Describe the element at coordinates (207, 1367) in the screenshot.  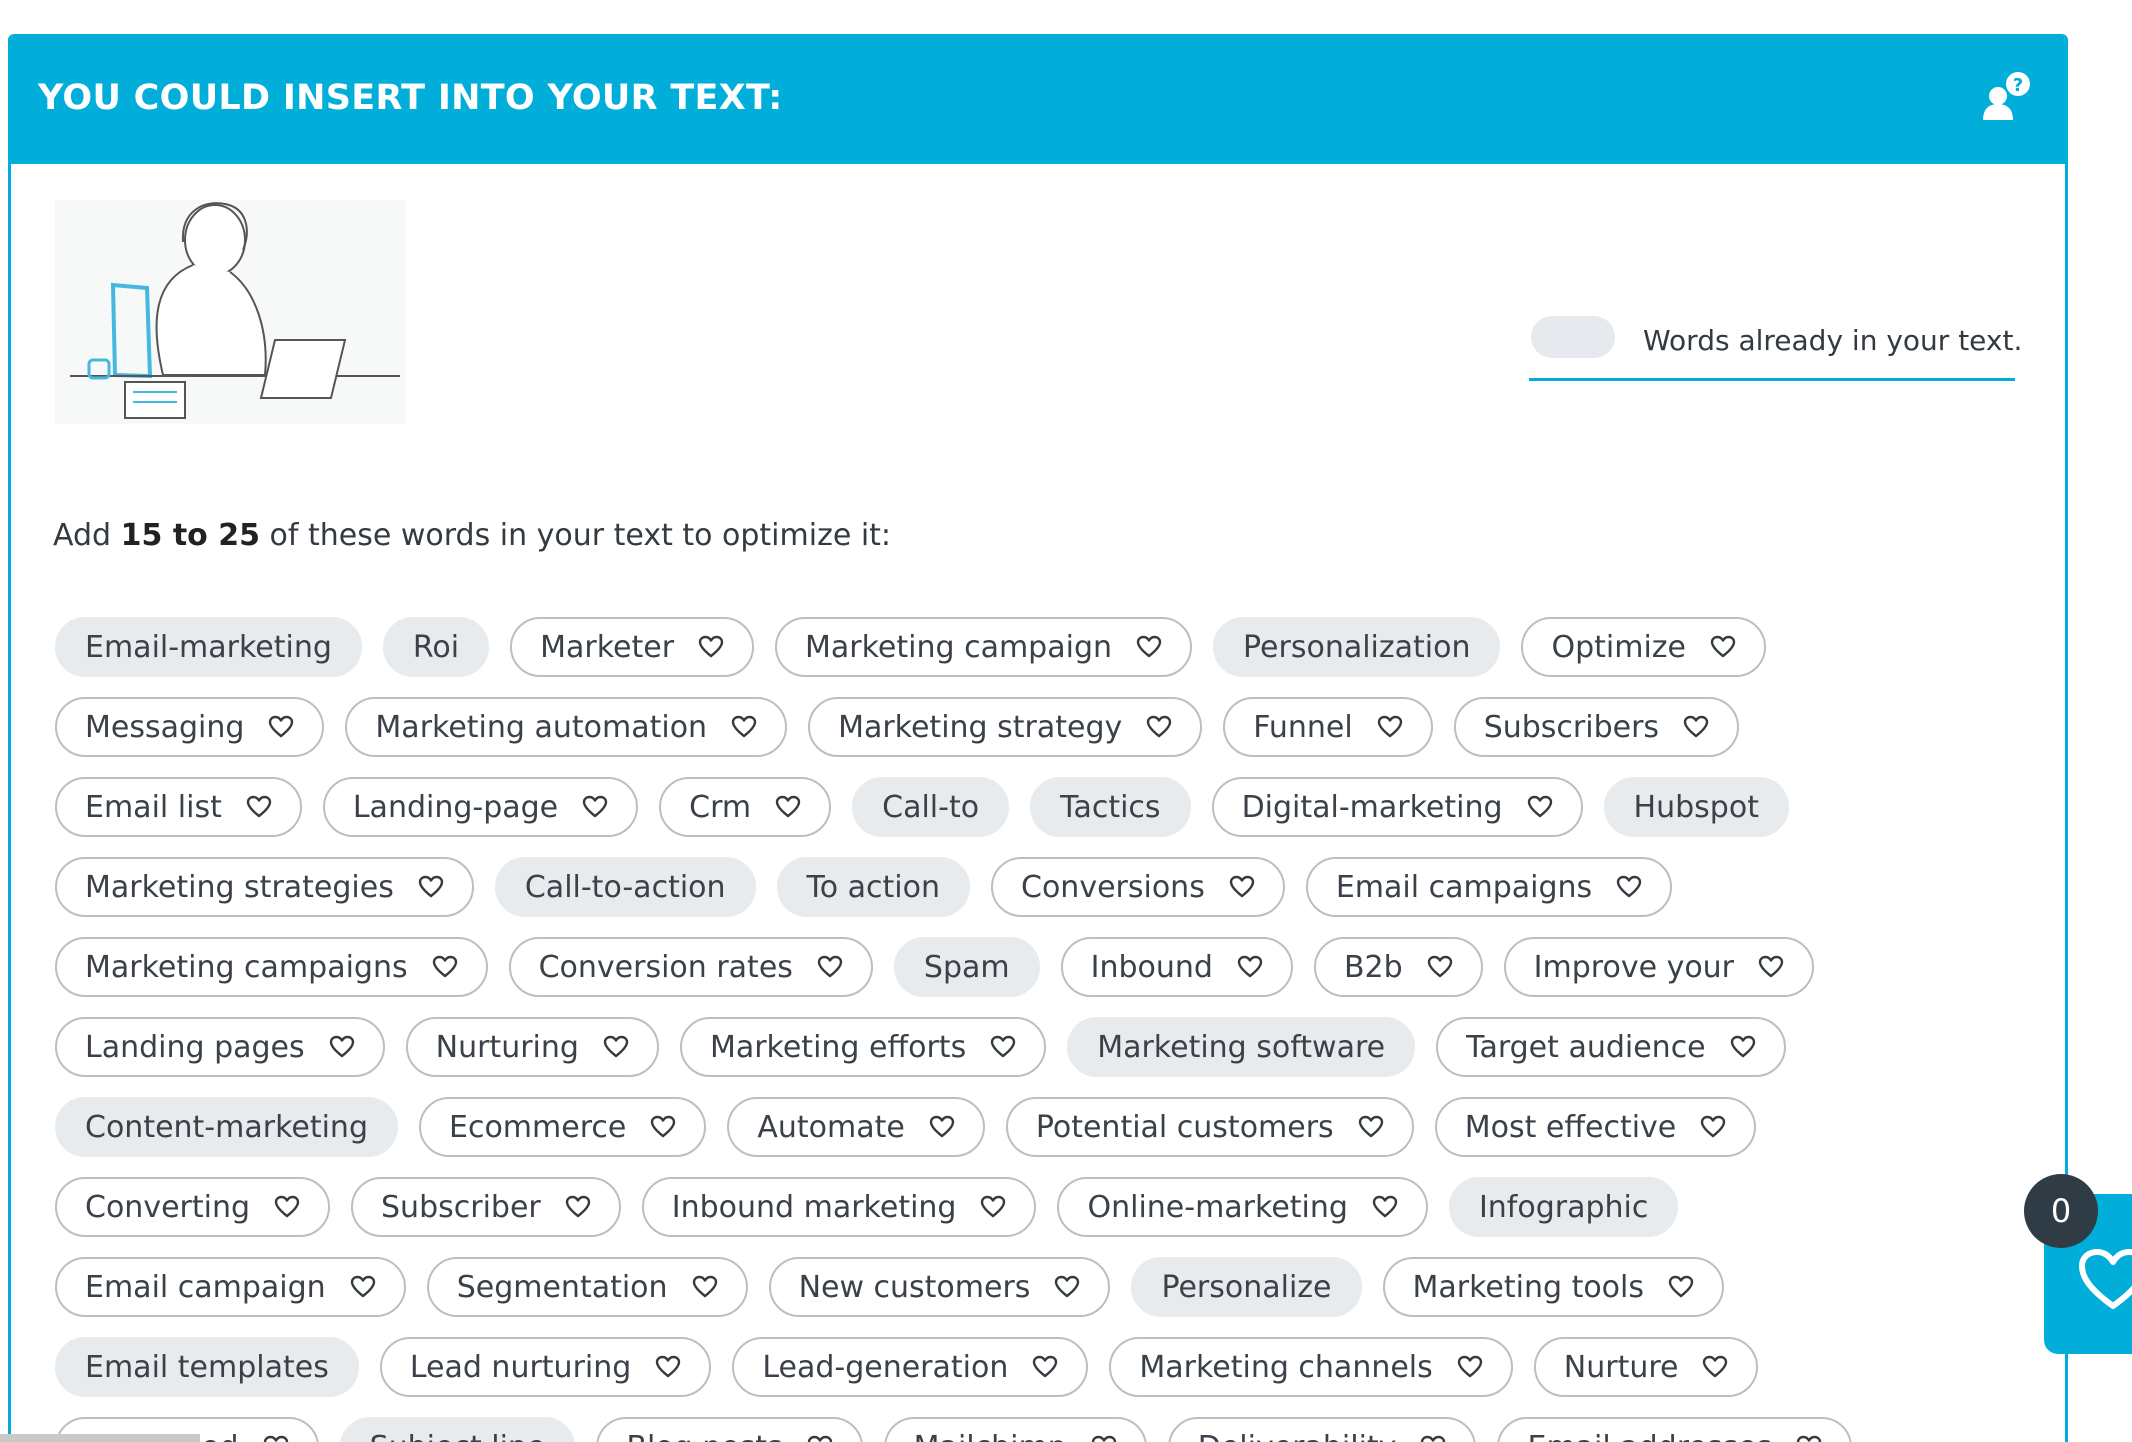
I see `keyword-chip-in-text: Email templates` at that location.